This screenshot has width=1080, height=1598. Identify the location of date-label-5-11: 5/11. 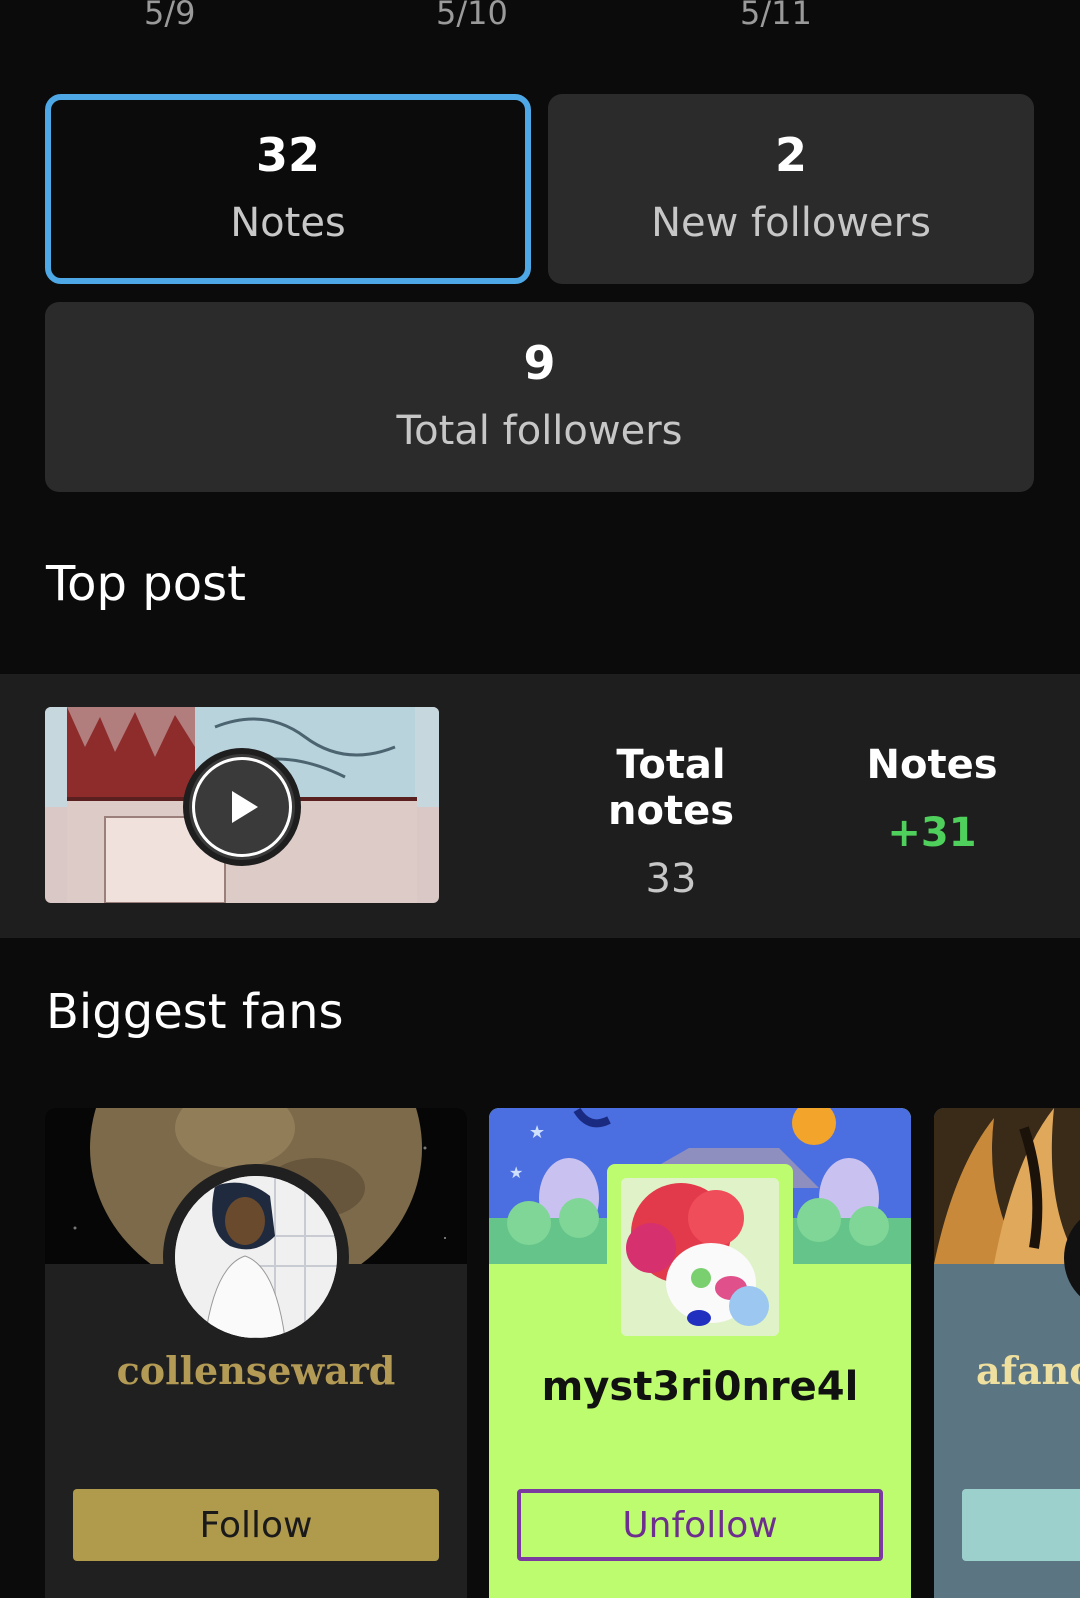
(776, 16).